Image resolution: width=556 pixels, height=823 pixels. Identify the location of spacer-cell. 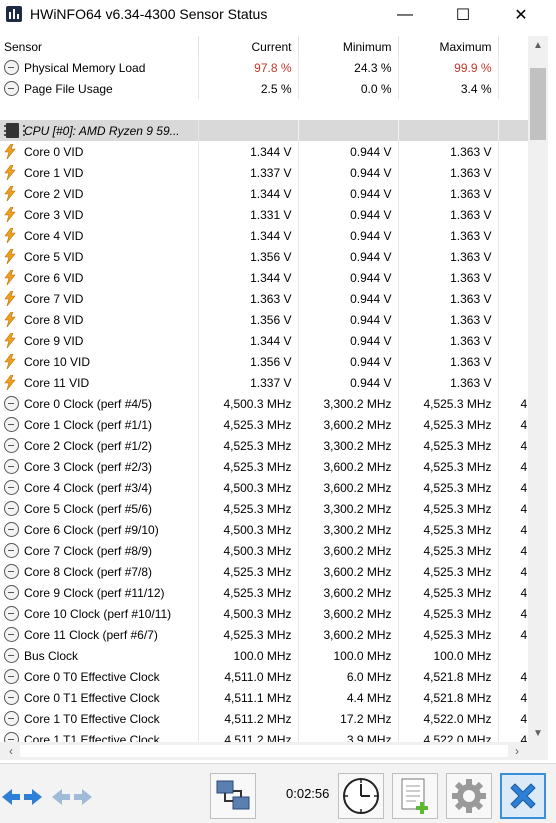
(348, 109).